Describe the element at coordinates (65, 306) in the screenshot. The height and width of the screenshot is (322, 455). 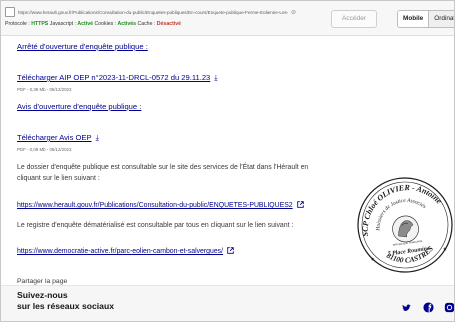
I see `follow-line-2: sur les réseaux sociaux` at that location.